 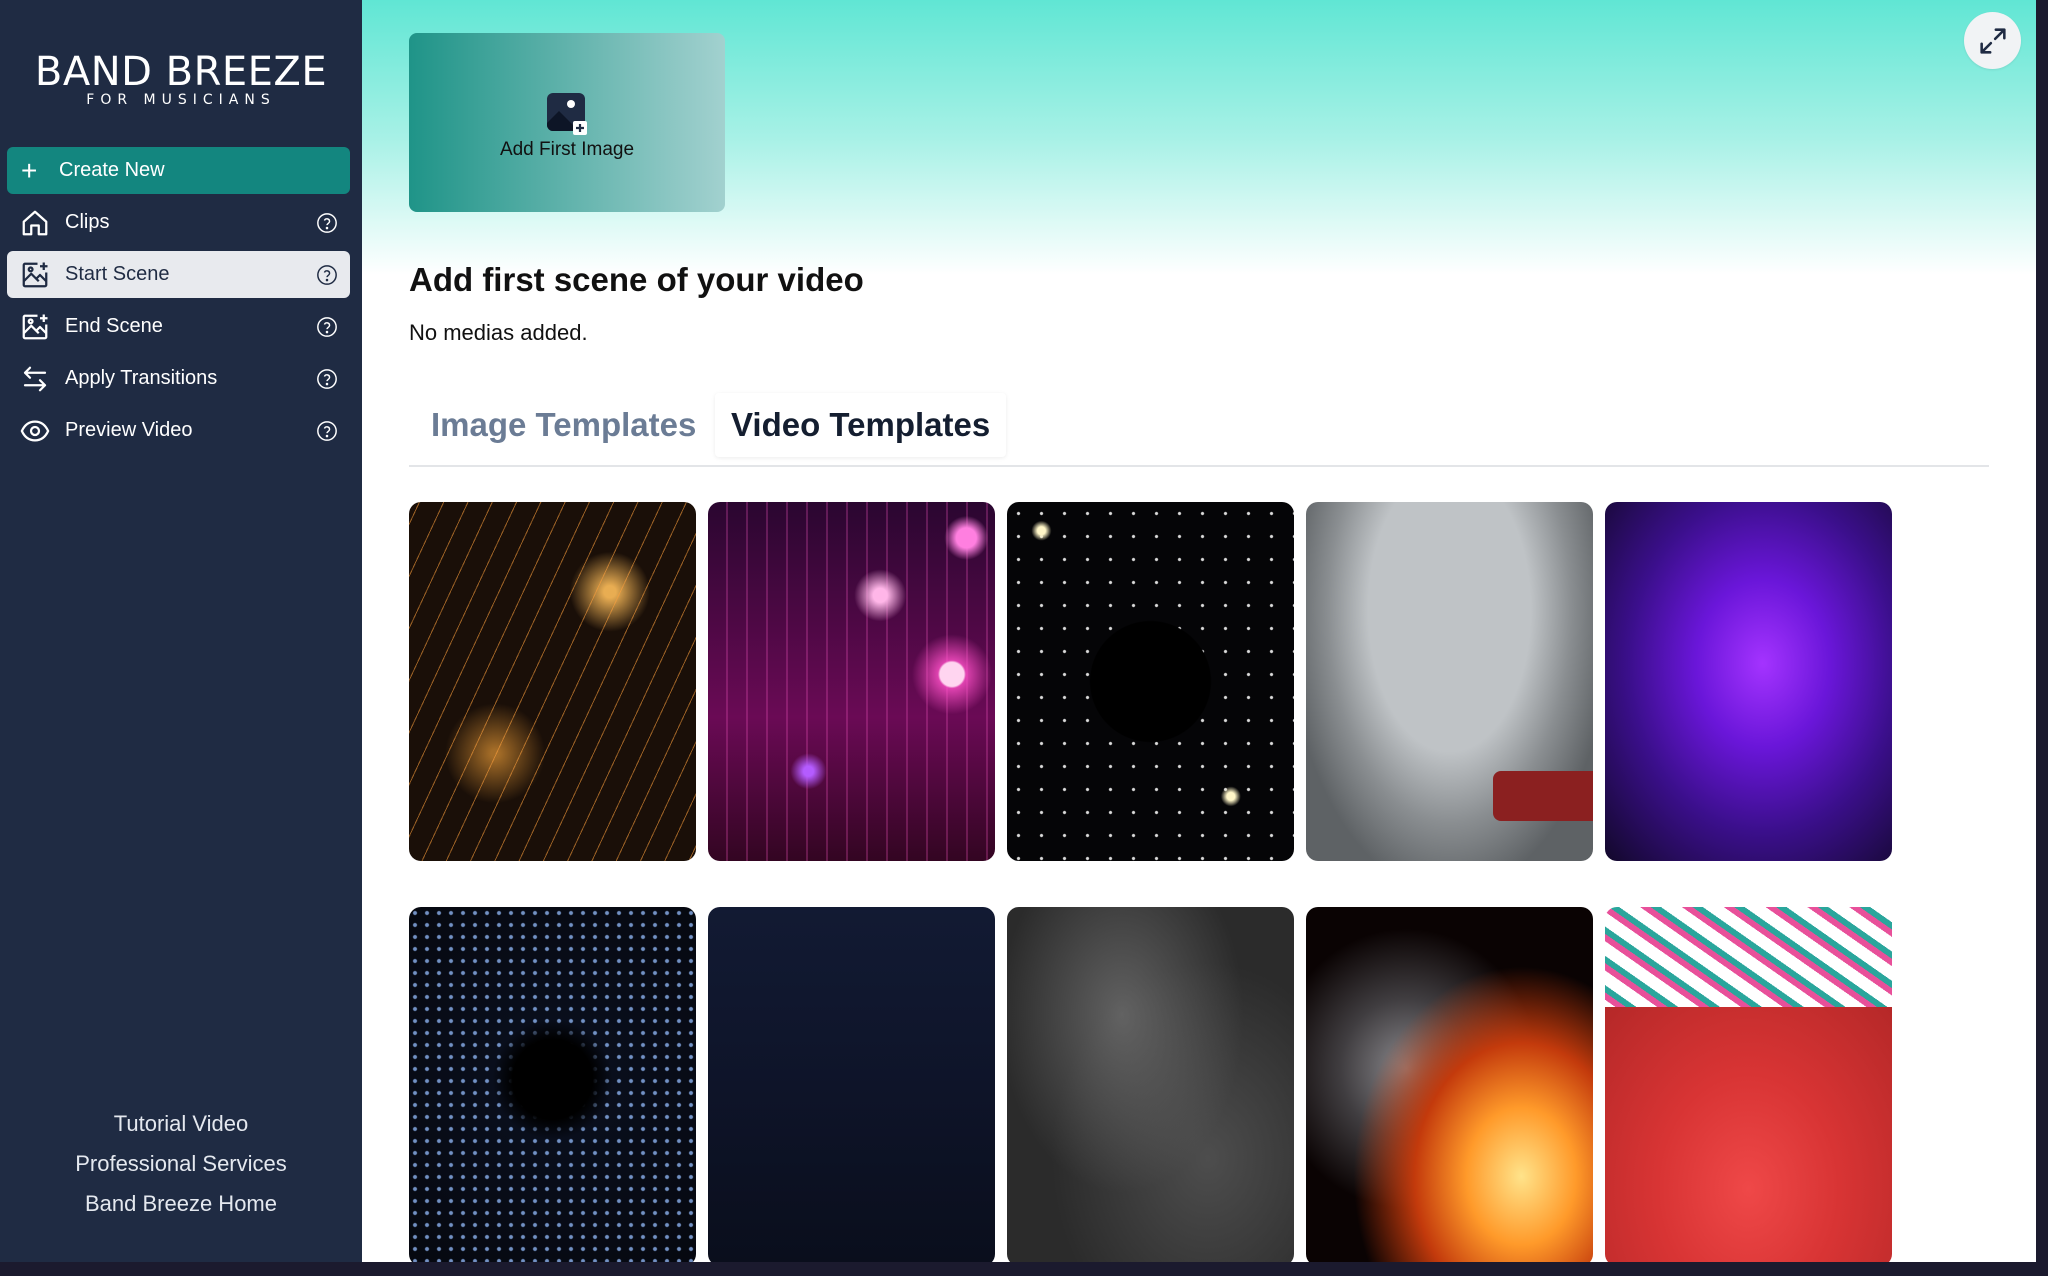 I want to click on brand-logo: BAND BREEZE FOR MUSICIANS, so click(x=181, y=79).